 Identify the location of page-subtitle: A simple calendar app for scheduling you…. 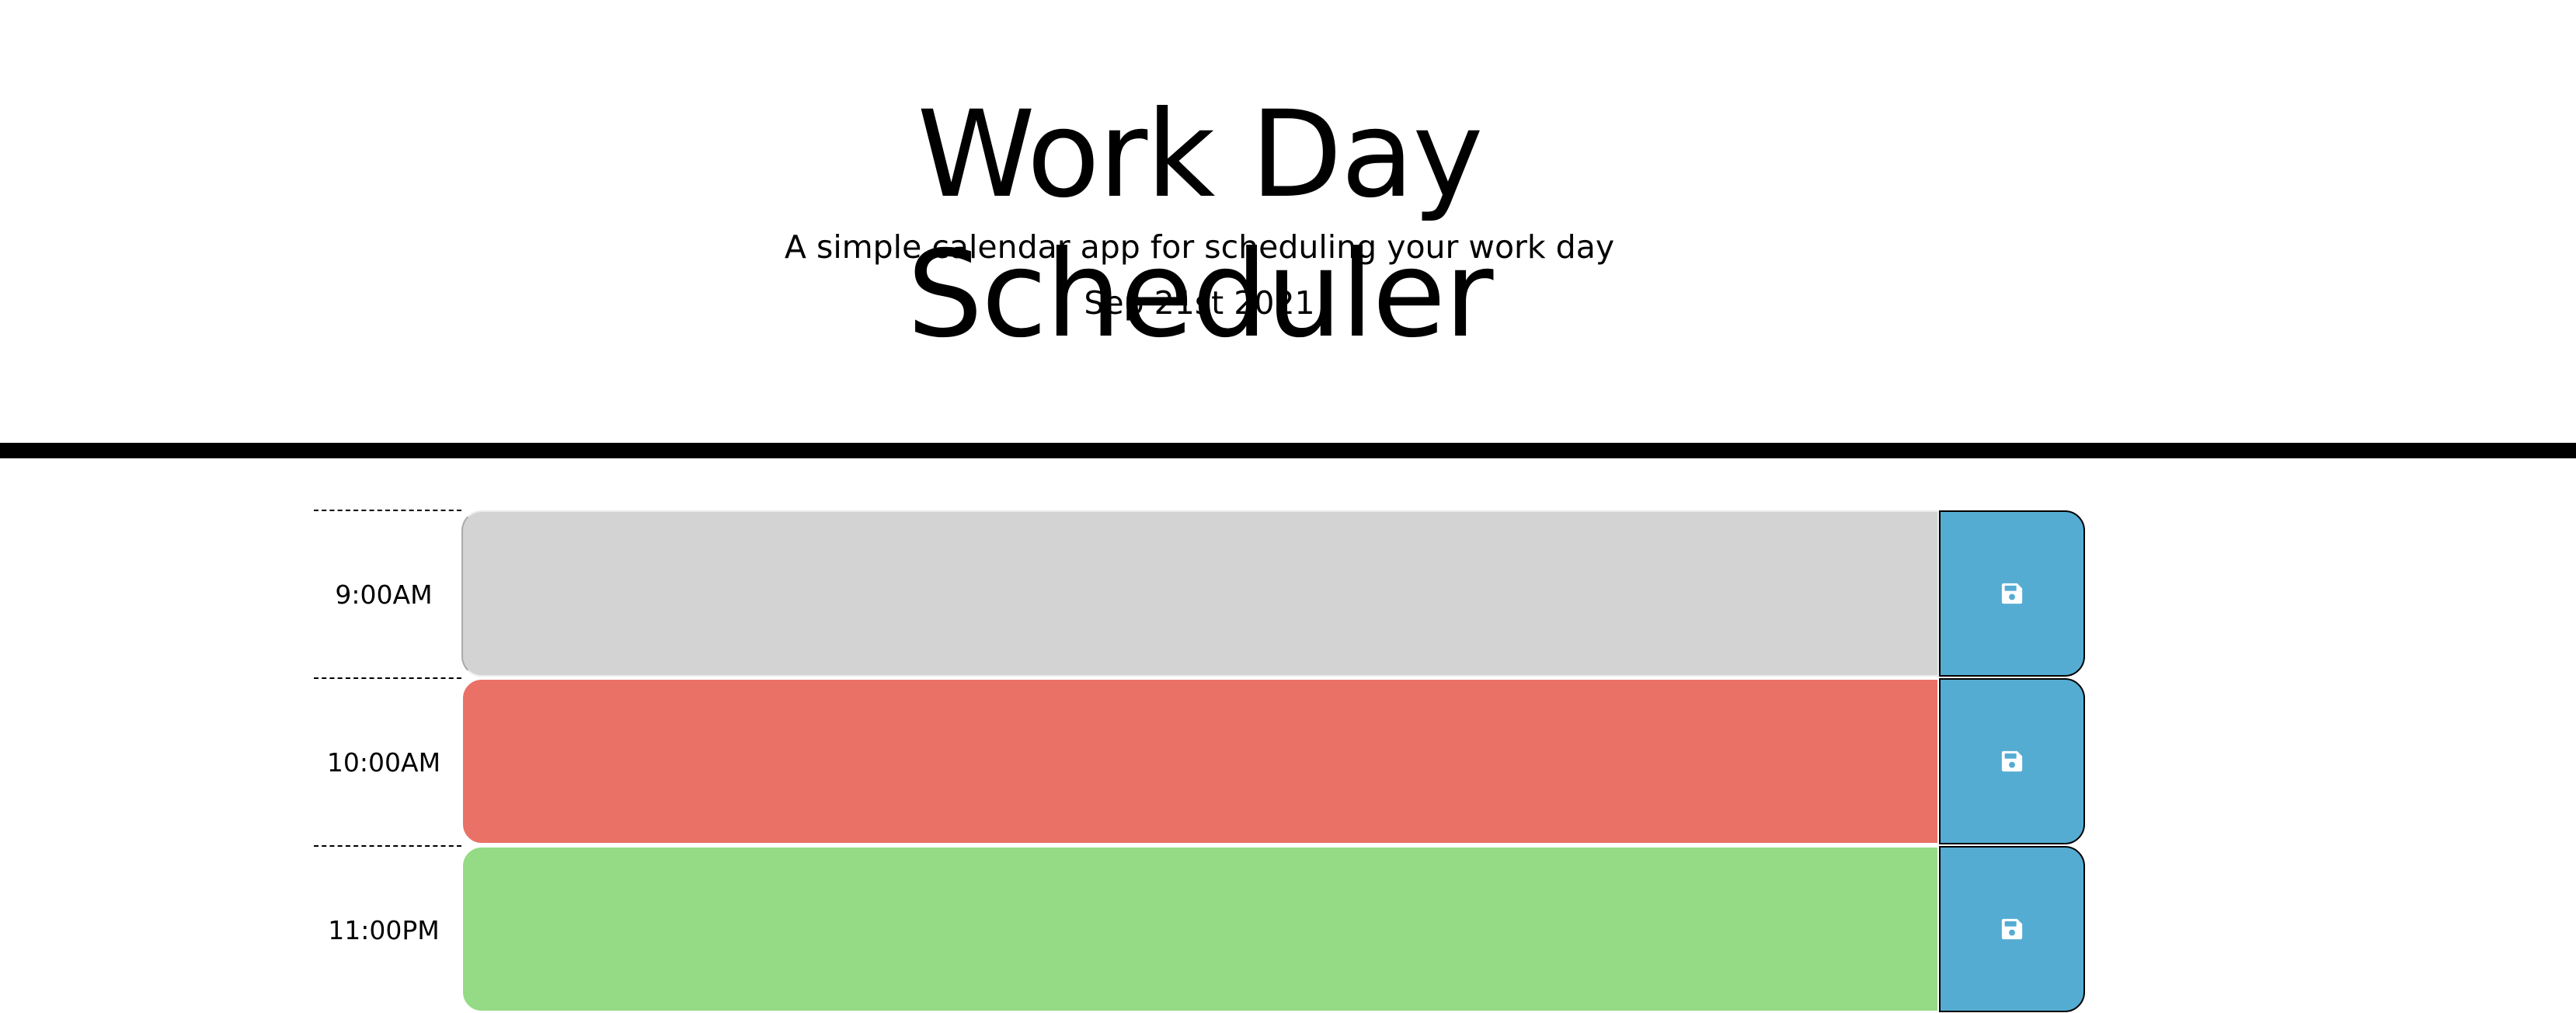
(1199, 247).